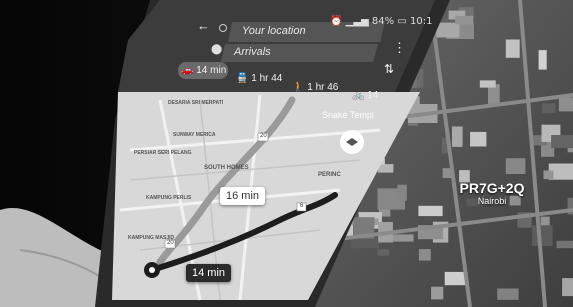 The width and height of the screenshot is (573, 307). What do you see at coordinates (263, 136) in the screenshot?
I see `route-shield-1-label: 20` at bounding box center [263, 136].